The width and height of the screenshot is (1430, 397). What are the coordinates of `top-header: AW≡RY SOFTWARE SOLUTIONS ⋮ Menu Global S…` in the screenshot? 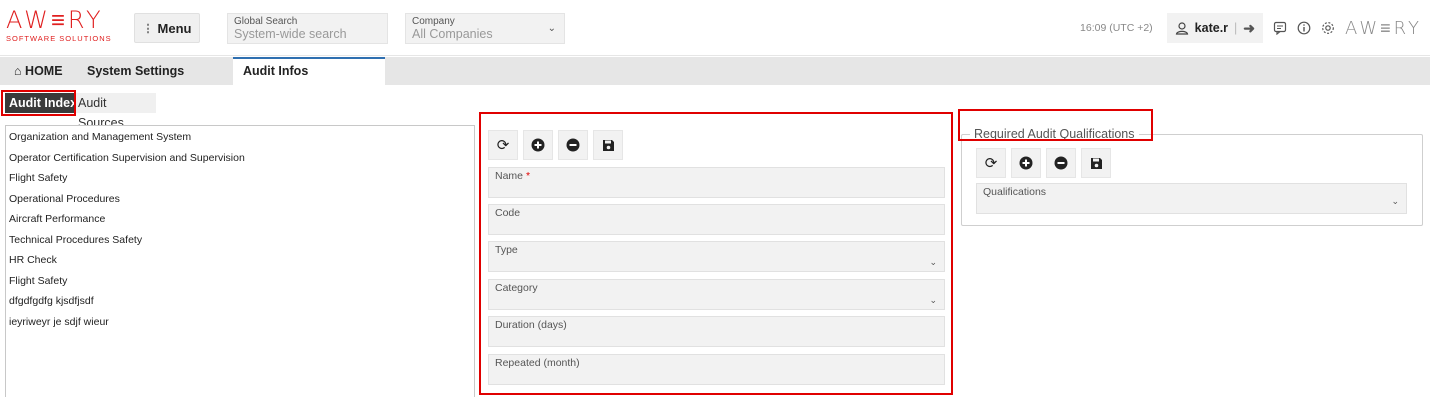 It's located at (715, 28).